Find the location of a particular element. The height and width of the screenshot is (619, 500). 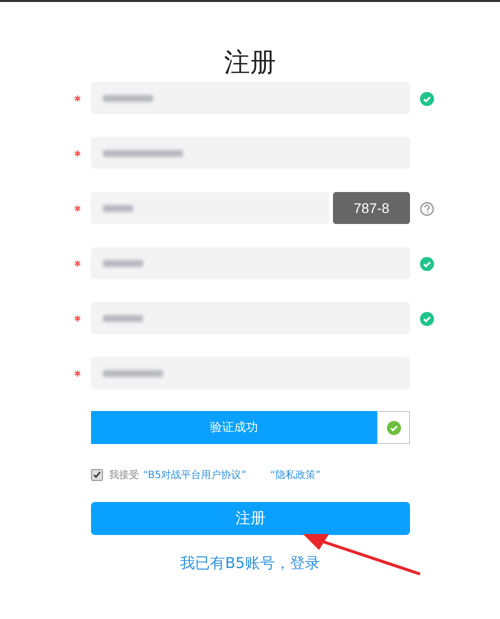

help-icon is located at coordinates (427, 209).